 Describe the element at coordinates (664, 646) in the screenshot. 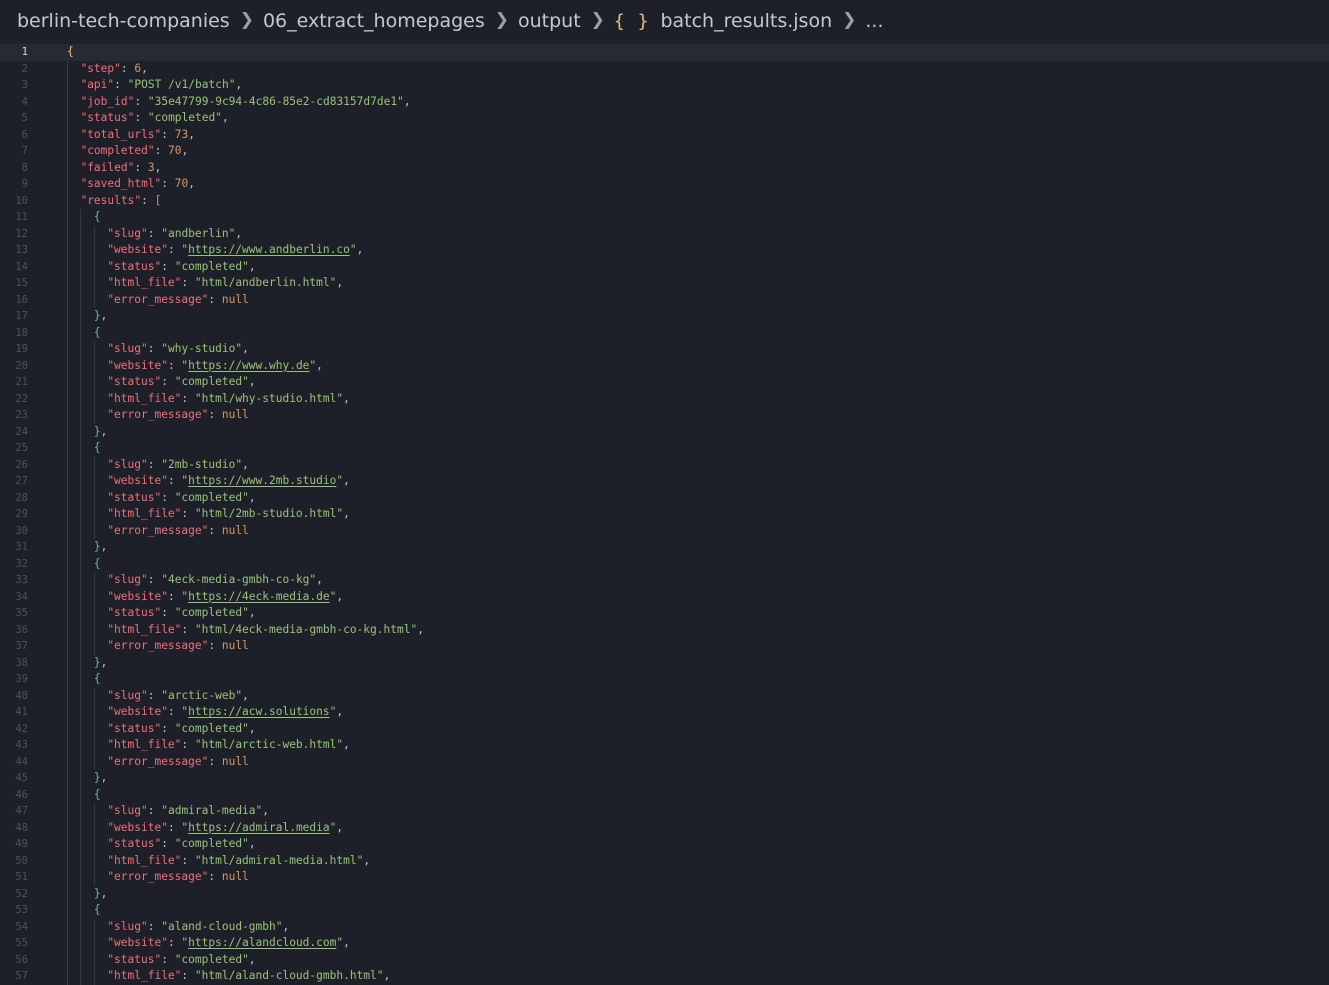

I see `code-line: 37 "error_message": null` at that location.